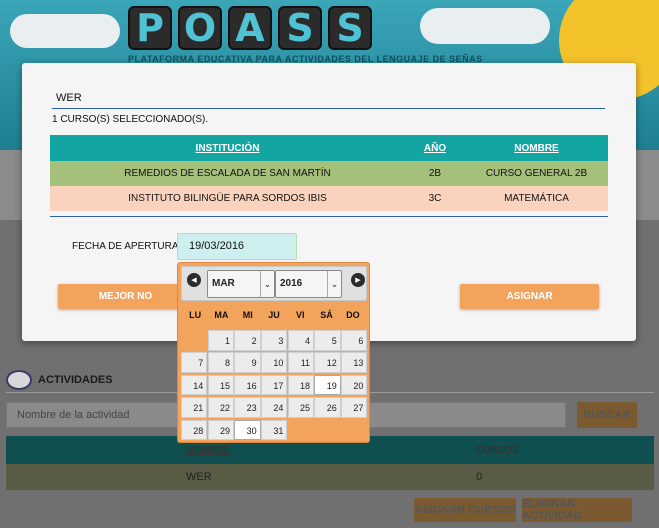 This screenshot has width=659, height=528. Describe the element at coordinates (308, 284) in the screenshot. I see `year-select: 2016 ⌄` at that location.